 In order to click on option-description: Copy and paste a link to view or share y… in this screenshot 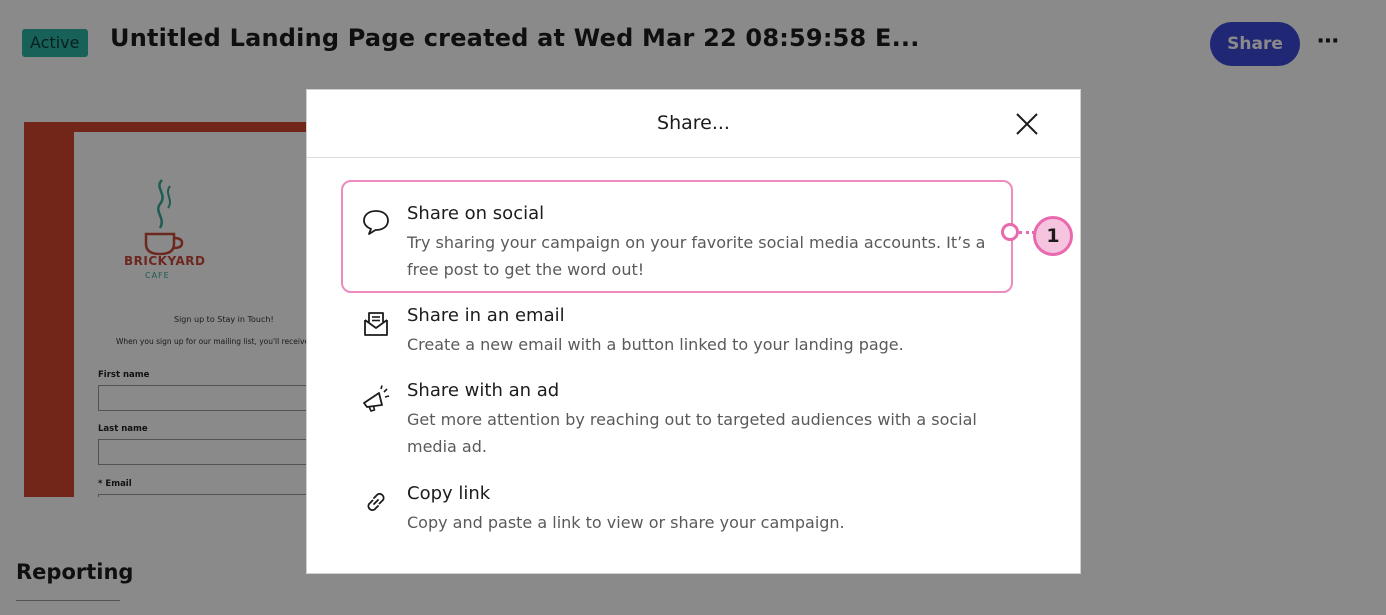, I will do `click(626, 522)`.